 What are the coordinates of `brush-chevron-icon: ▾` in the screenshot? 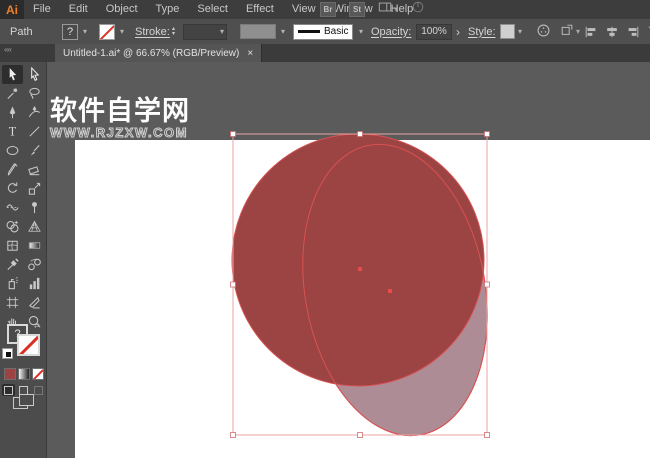 It's located at (361, 31).